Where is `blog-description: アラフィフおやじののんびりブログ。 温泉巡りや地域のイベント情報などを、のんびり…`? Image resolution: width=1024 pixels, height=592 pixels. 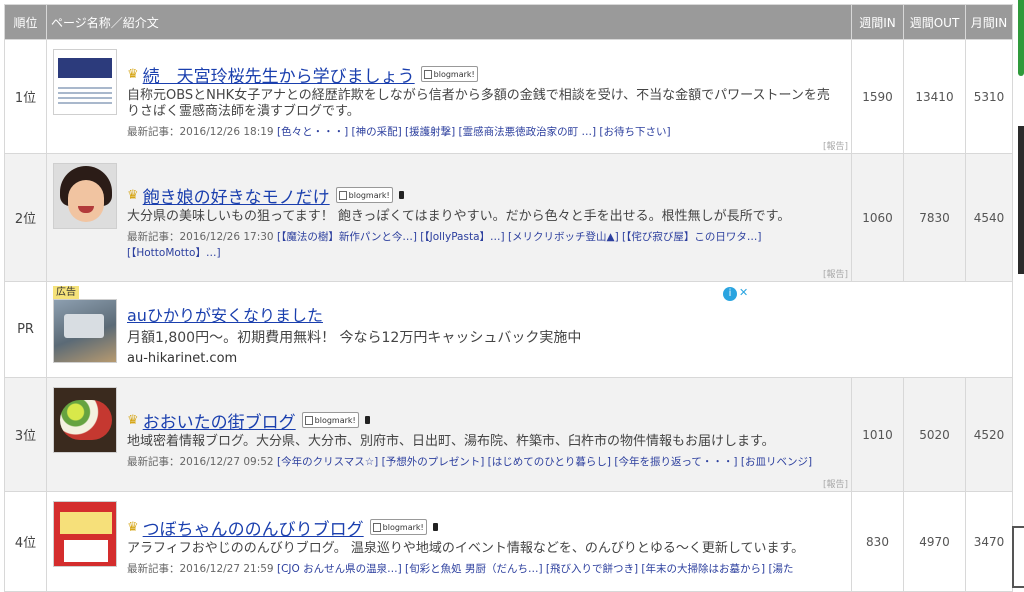
blog-description: アラフィフおやじののんびりブログ。 温泉巡りや地域のイベント情報などを、のんびり… is located at coordinates (466, 548).